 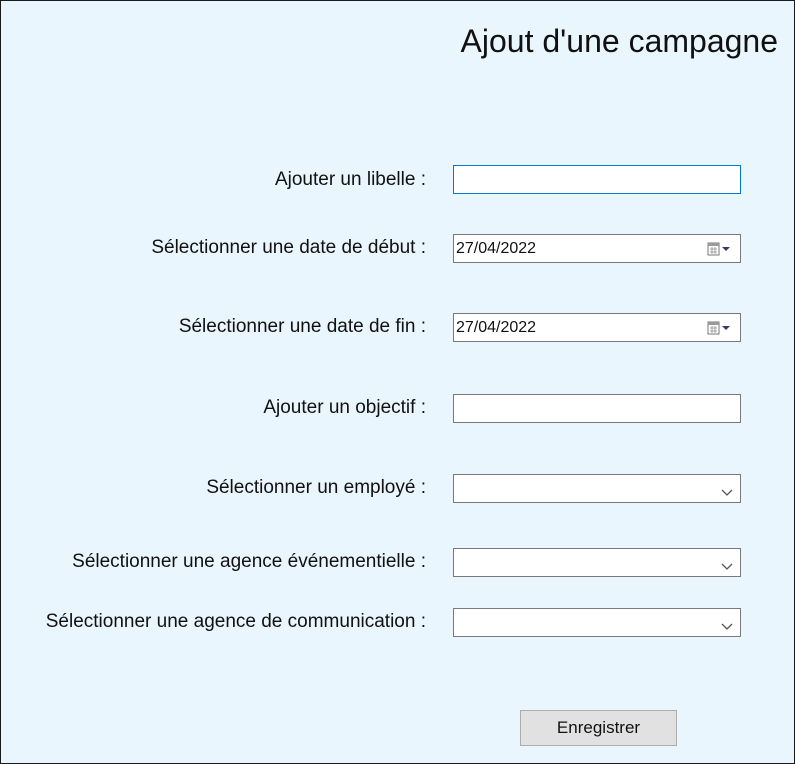 What do you see at coordinates (496, 327) in the screenshot?
I see `date-fin-value: 27/04/2022` at bounding box center [496, 327].